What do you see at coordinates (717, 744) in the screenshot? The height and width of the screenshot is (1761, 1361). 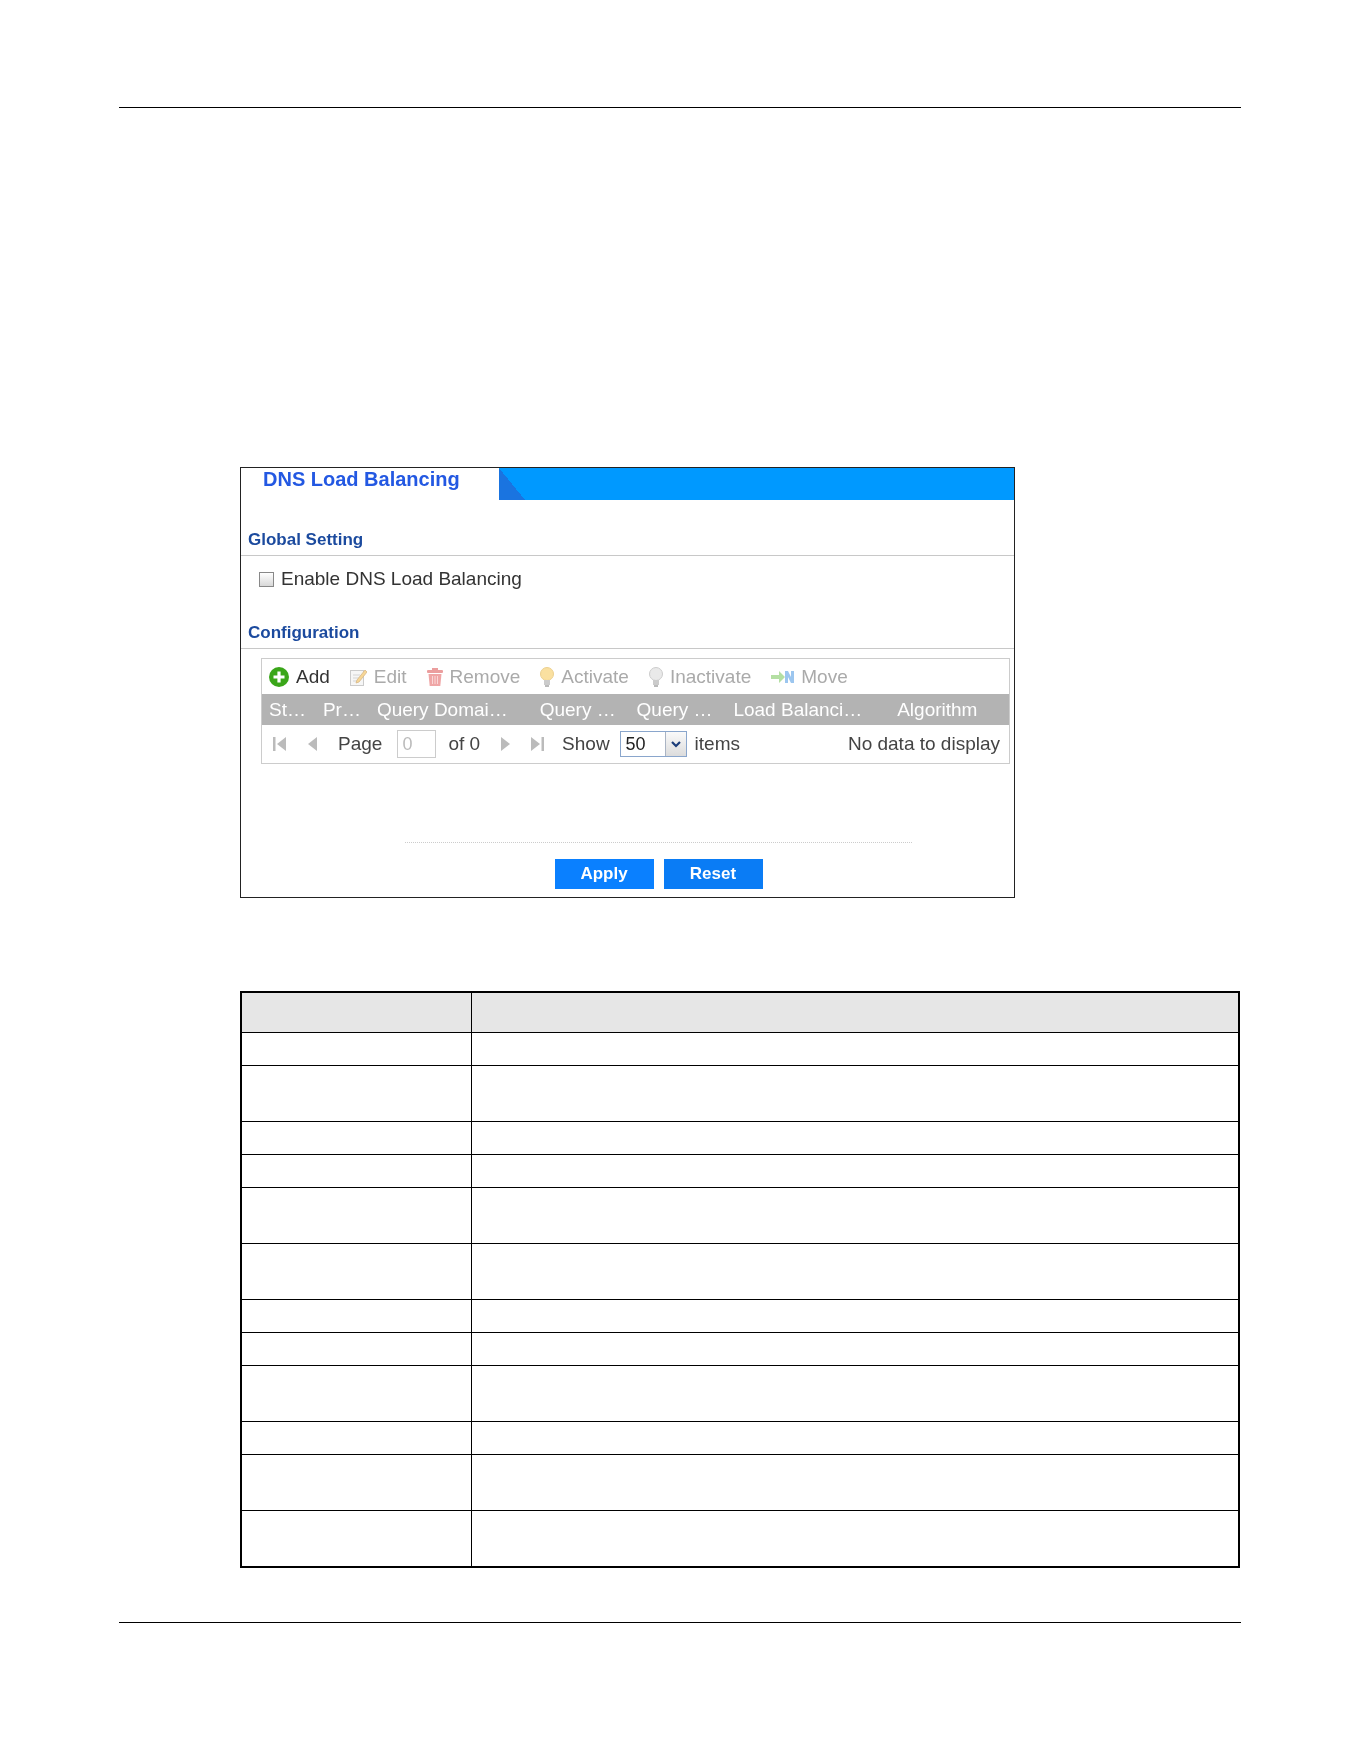 I see `items-label: items` at bounding box center [717, 744].